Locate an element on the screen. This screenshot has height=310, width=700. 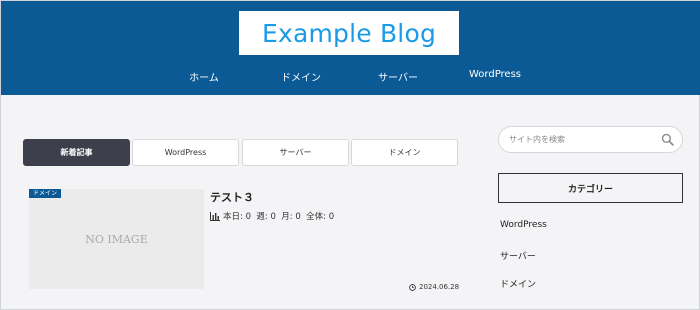
site-search is located at coordinates (590, 139).